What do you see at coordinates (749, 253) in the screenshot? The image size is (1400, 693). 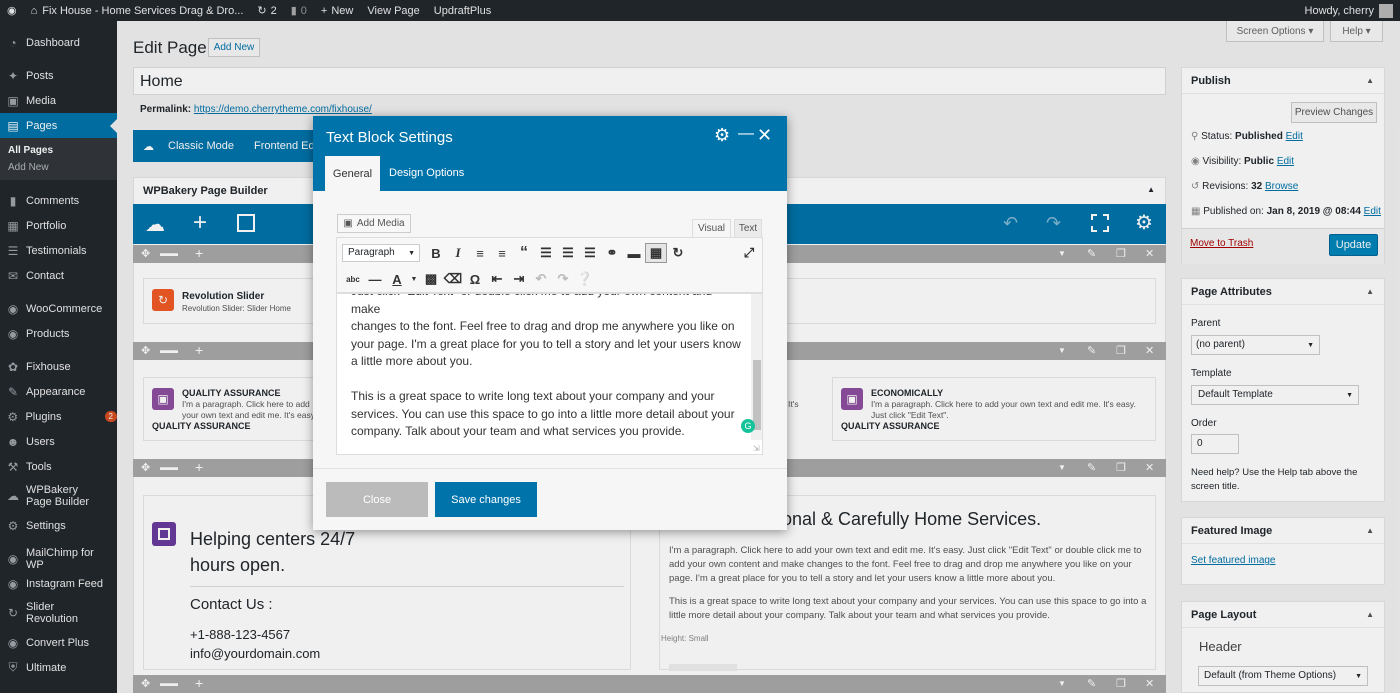 I see `fullscreen-editor-icon: ⤢` at bounding box center [749, 253].